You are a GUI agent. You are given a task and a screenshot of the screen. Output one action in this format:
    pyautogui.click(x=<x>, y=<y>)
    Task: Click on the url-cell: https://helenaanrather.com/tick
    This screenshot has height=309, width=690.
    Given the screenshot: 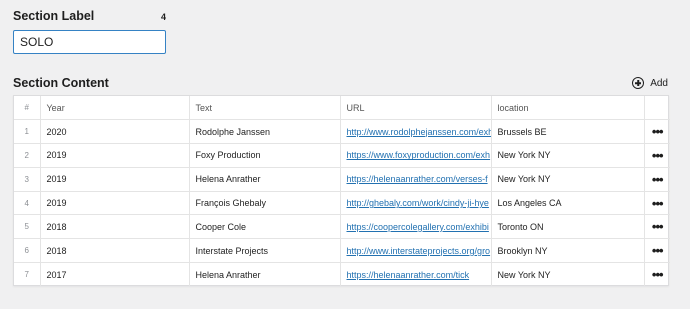 What is the action you would take?
    pyautogui.click(x=416, y=274)
    